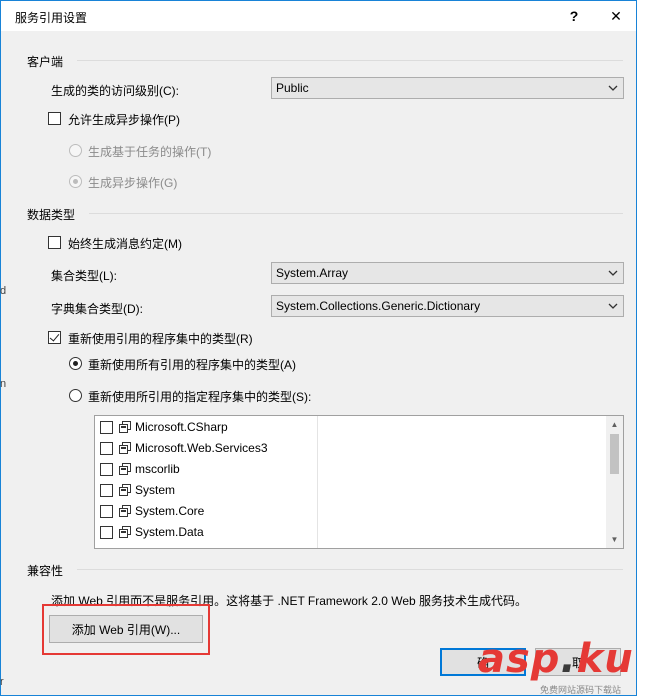 This screenshot has width=649, height=698. Describe the element at coordinates (581, 690) in the screenshot. I see `watermark-subtitle: 免费网站源码下载站` at that location.